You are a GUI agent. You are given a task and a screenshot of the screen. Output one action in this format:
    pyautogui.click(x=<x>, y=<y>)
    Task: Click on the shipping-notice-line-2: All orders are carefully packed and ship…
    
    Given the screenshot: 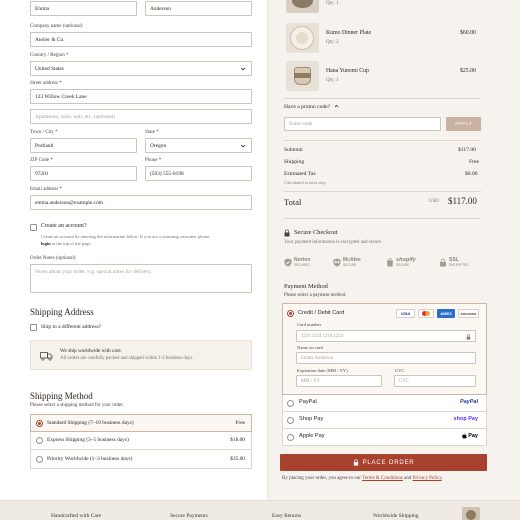 What is the action you would take?
    pyautogui.click(x=127, y=358)
    